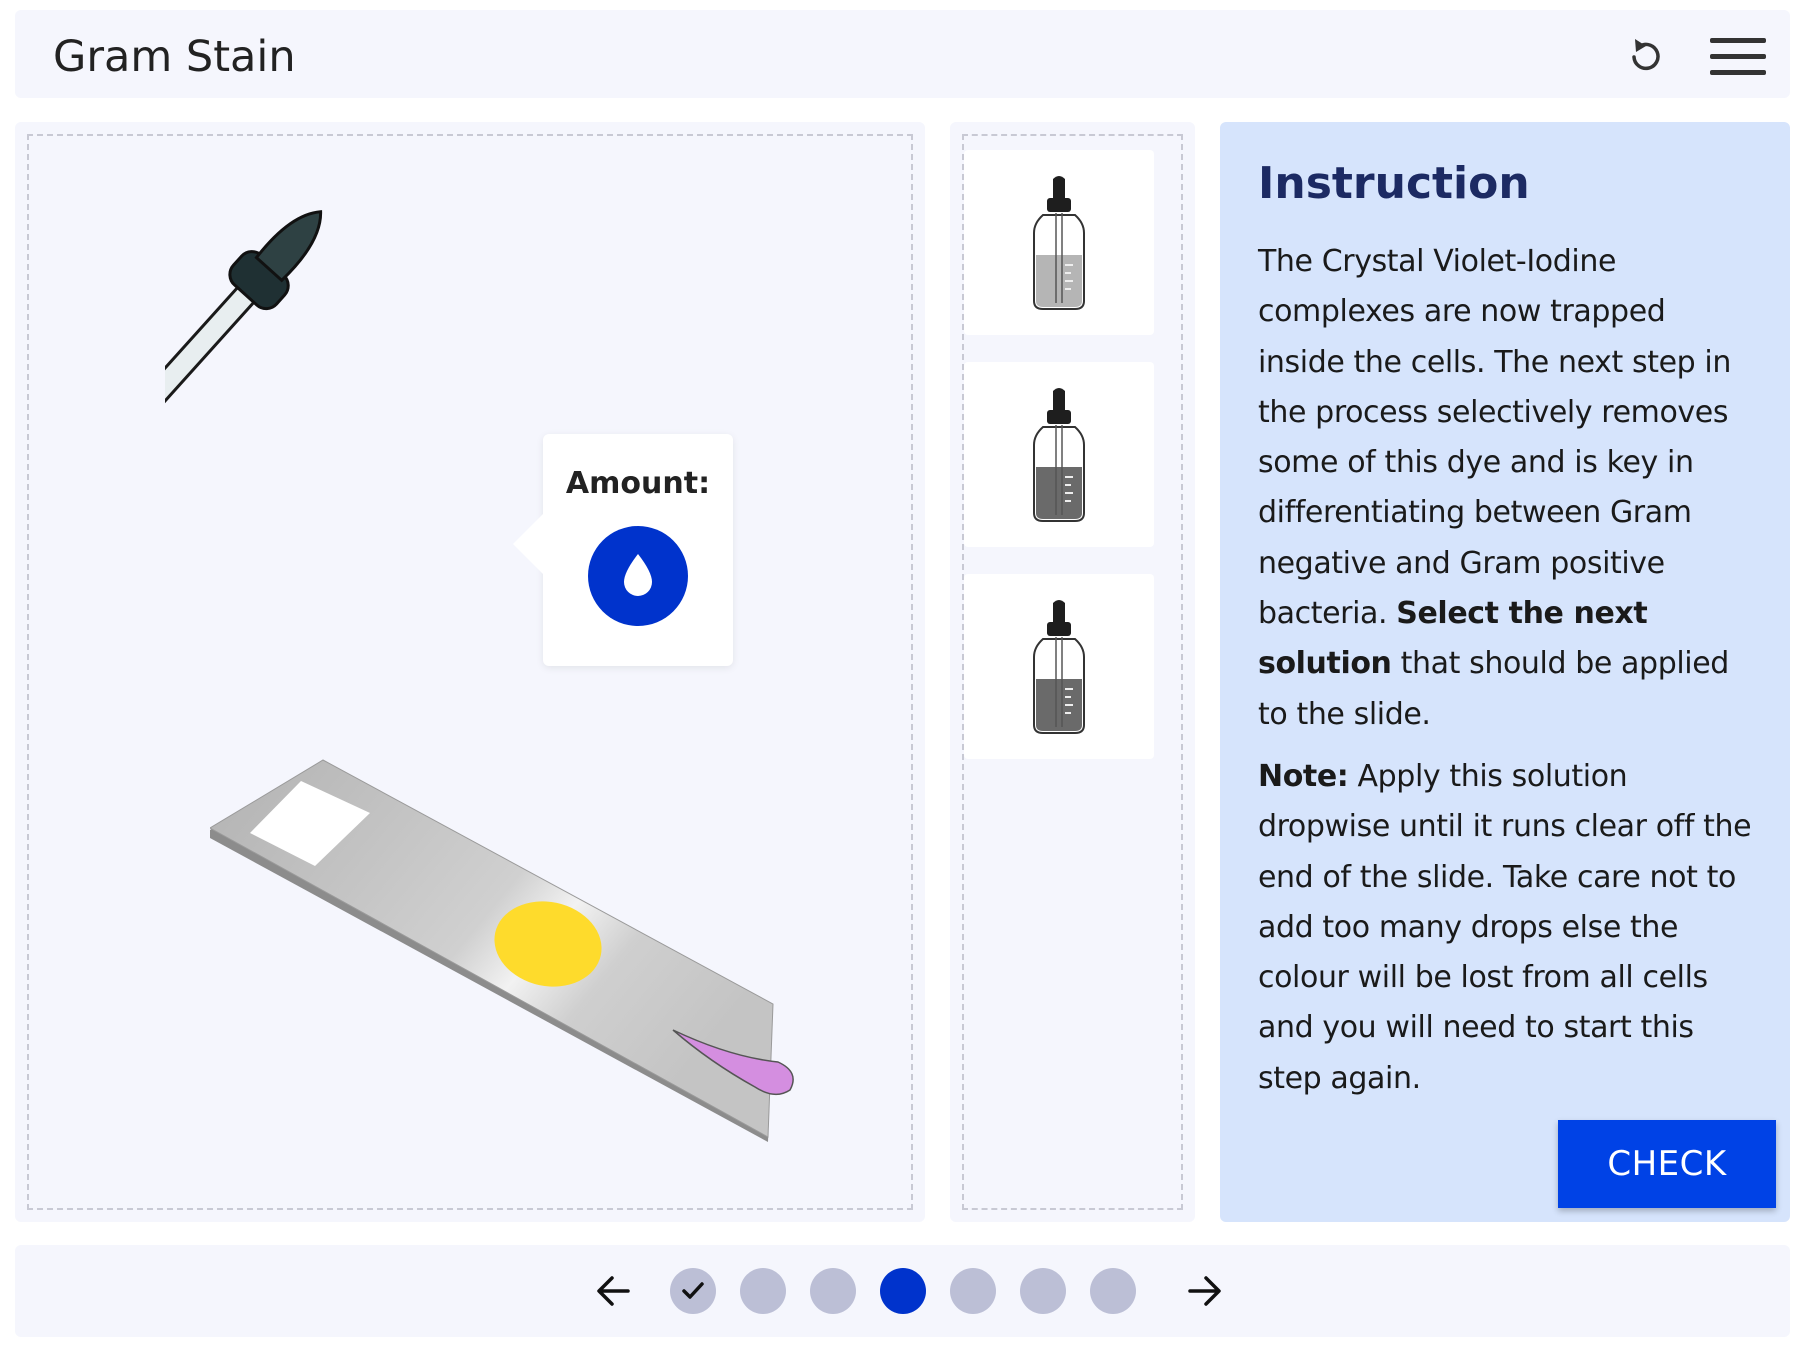 Image resolution: width=1800 pixels, height=1350 pixels. Describe the element at coordinates (638, 483) in the screenshot. I see `amount-label: Amount:` at that location.